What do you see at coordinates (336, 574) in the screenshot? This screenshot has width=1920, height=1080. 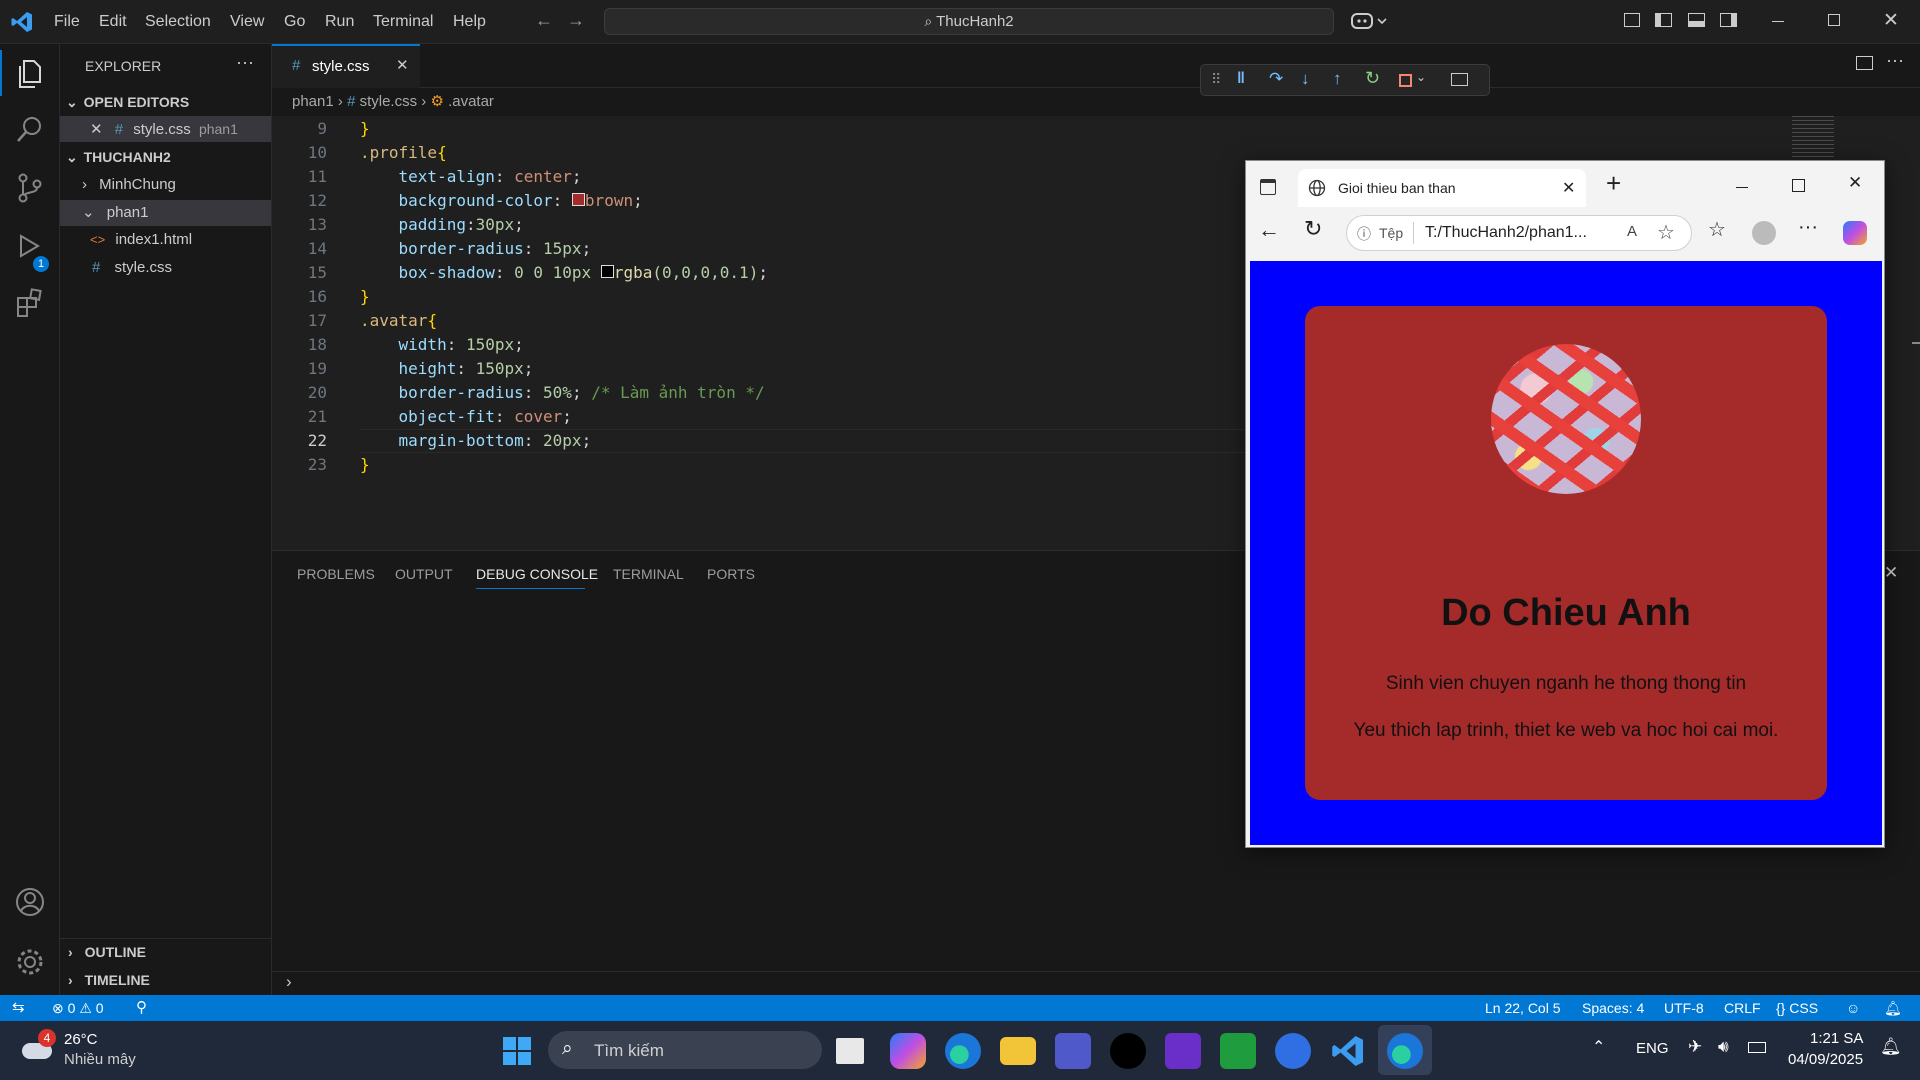 I see `tab-problems: PROBLEMS` at bounding box center [336, 574].